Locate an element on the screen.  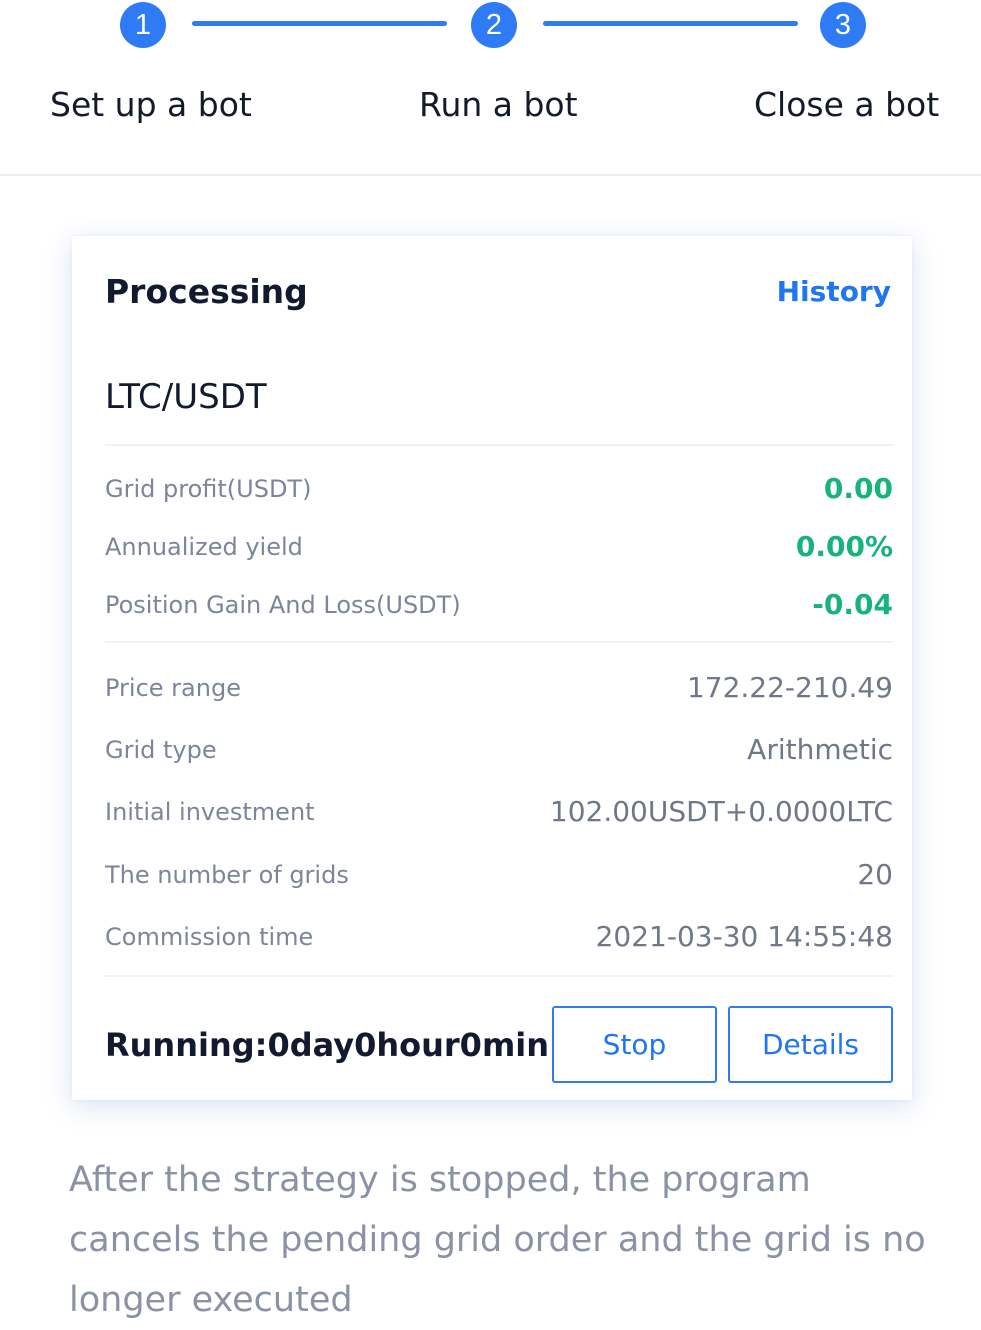
stop-button: Stop is located at coordinates (634, 1044).